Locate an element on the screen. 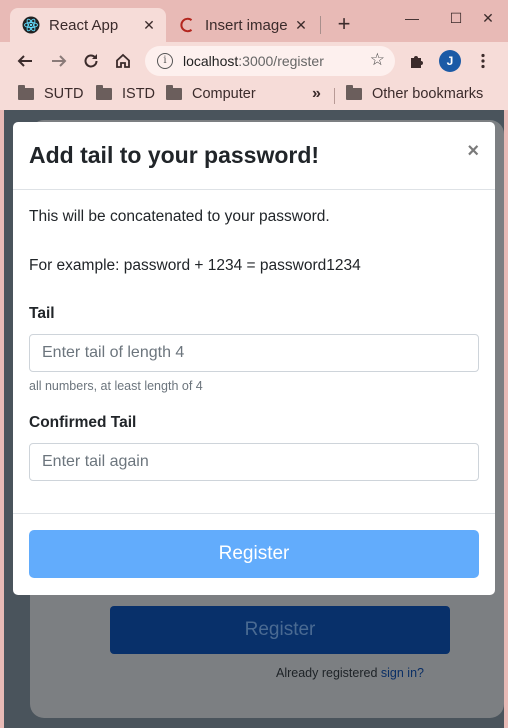 Image resolution: width=508 pixels, height=728 pixels. profile-avatar: J is located at coordinates (450, 61).